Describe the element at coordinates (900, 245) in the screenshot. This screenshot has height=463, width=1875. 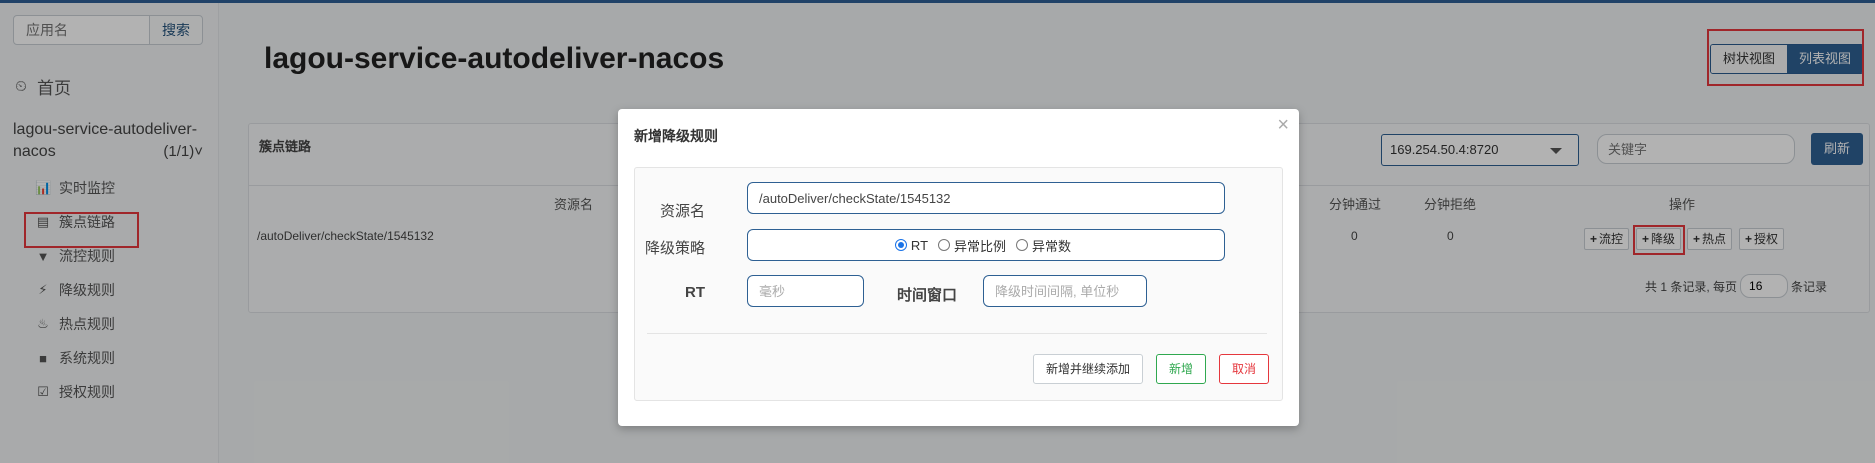
I see `radio-checked-icon` at that location.